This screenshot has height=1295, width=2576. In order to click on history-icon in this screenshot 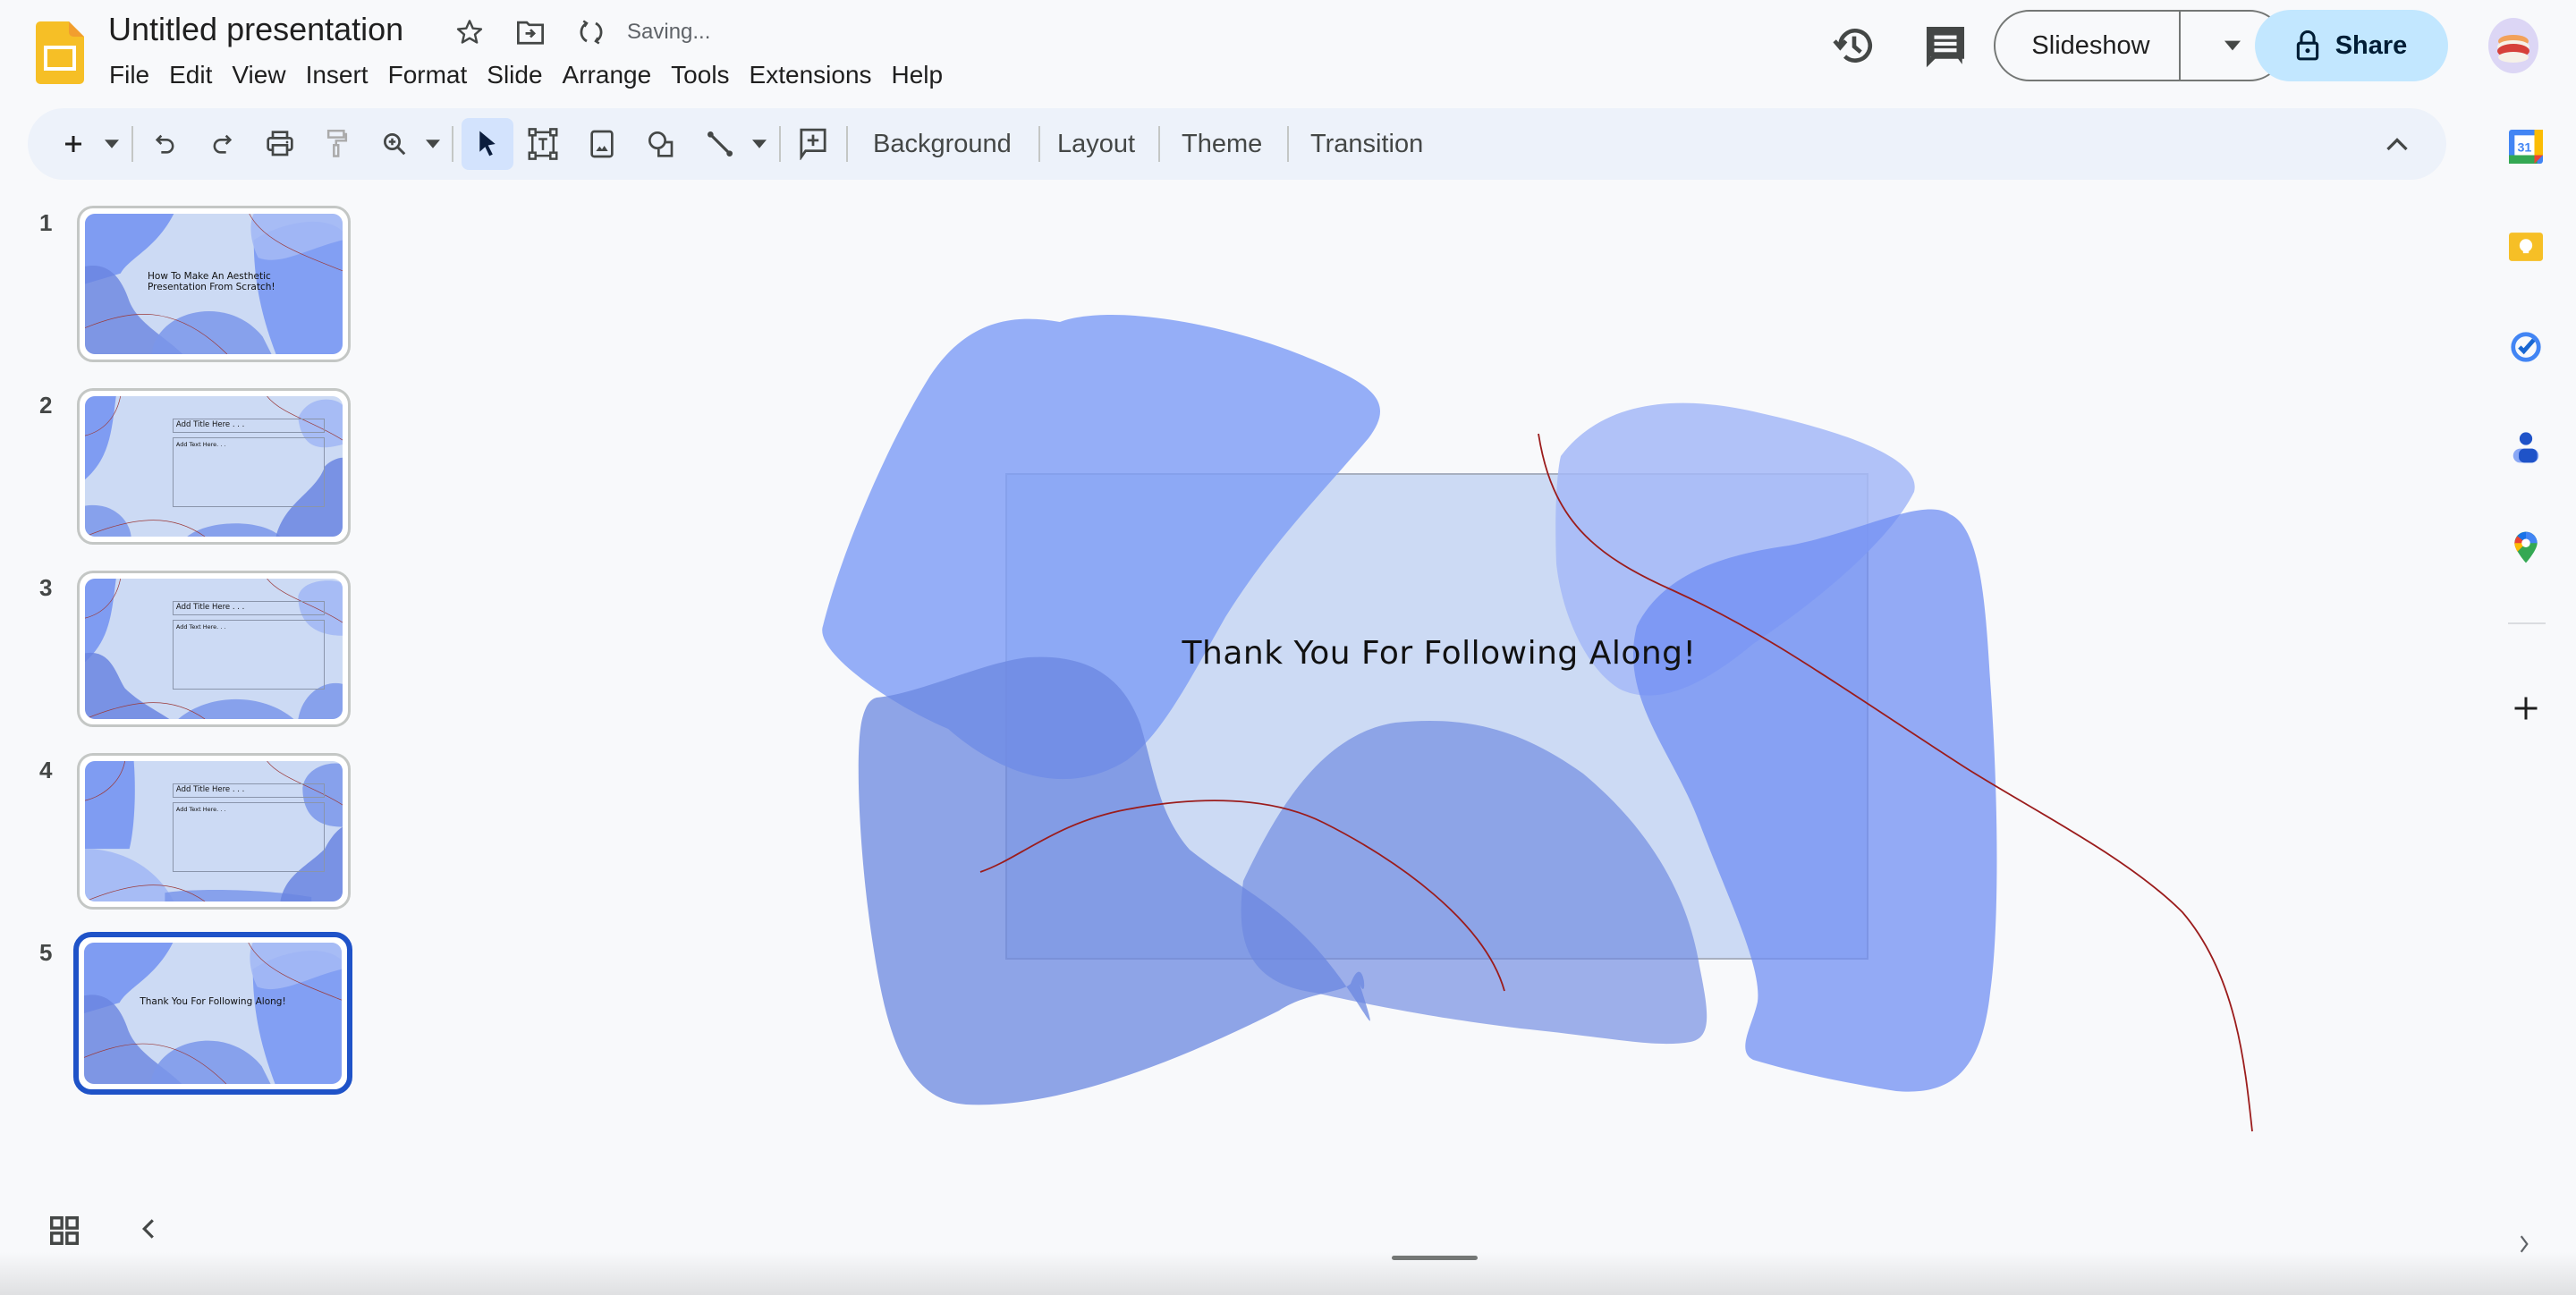, I will do `click(1854, 46)`.